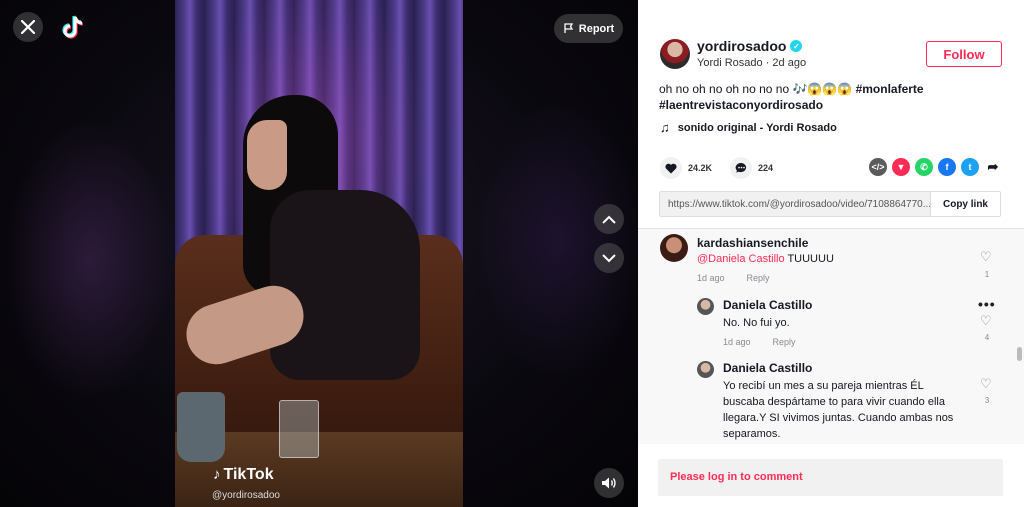 This screenshot has height=507, width=1024. What do you see at coordinates (752, 434) in the screenshot?
I see `comment-line: separamos.` at bounding box center [752, 434].